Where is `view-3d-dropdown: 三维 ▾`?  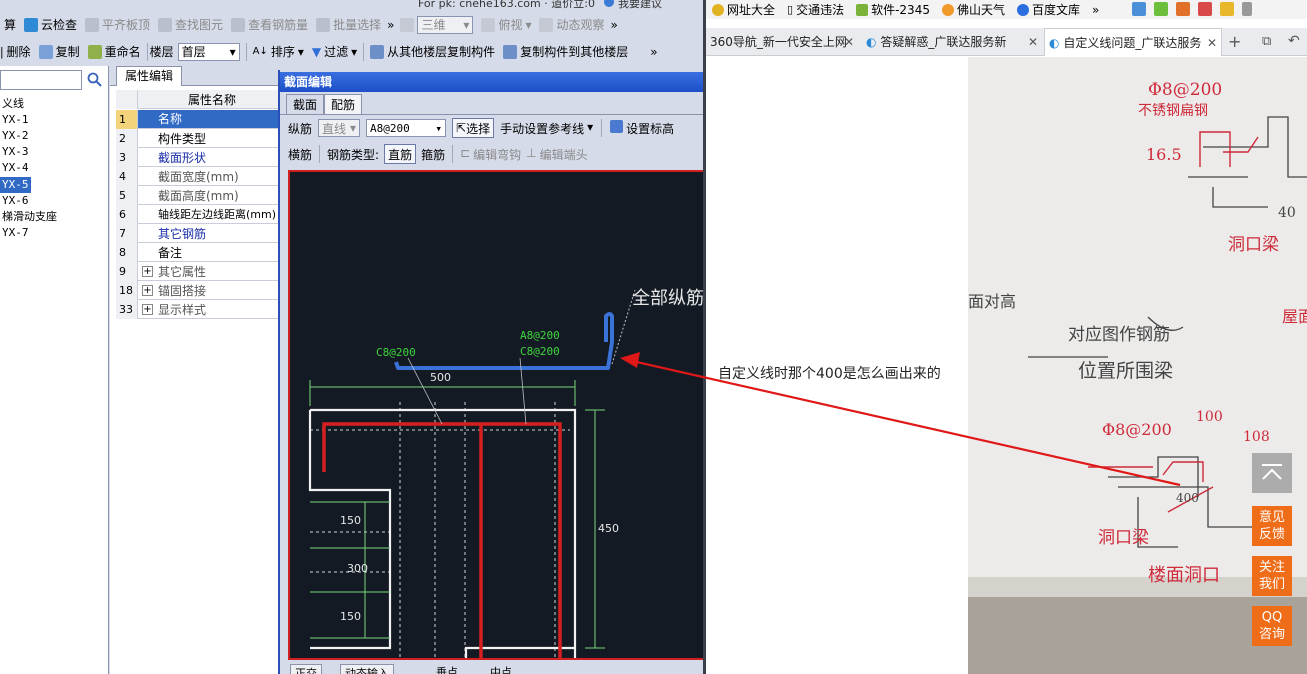 view-3d-dropdown: 三维 ▾ is located at coordinates (436, 25).